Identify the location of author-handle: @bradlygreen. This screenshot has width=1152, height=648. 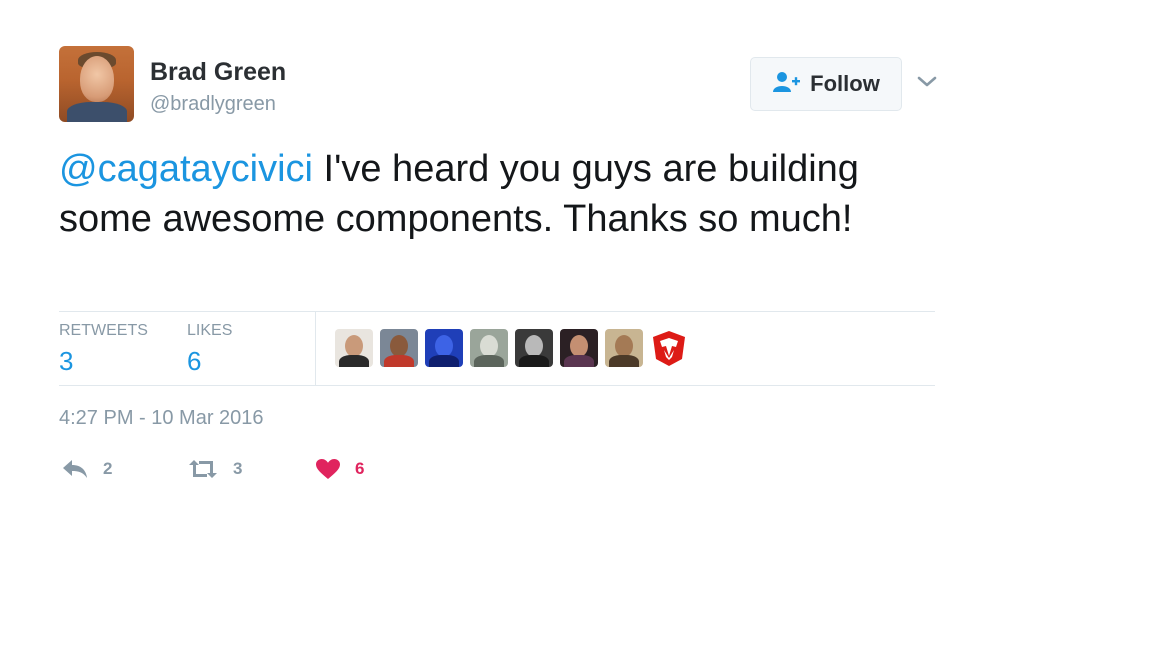
(213, 104).